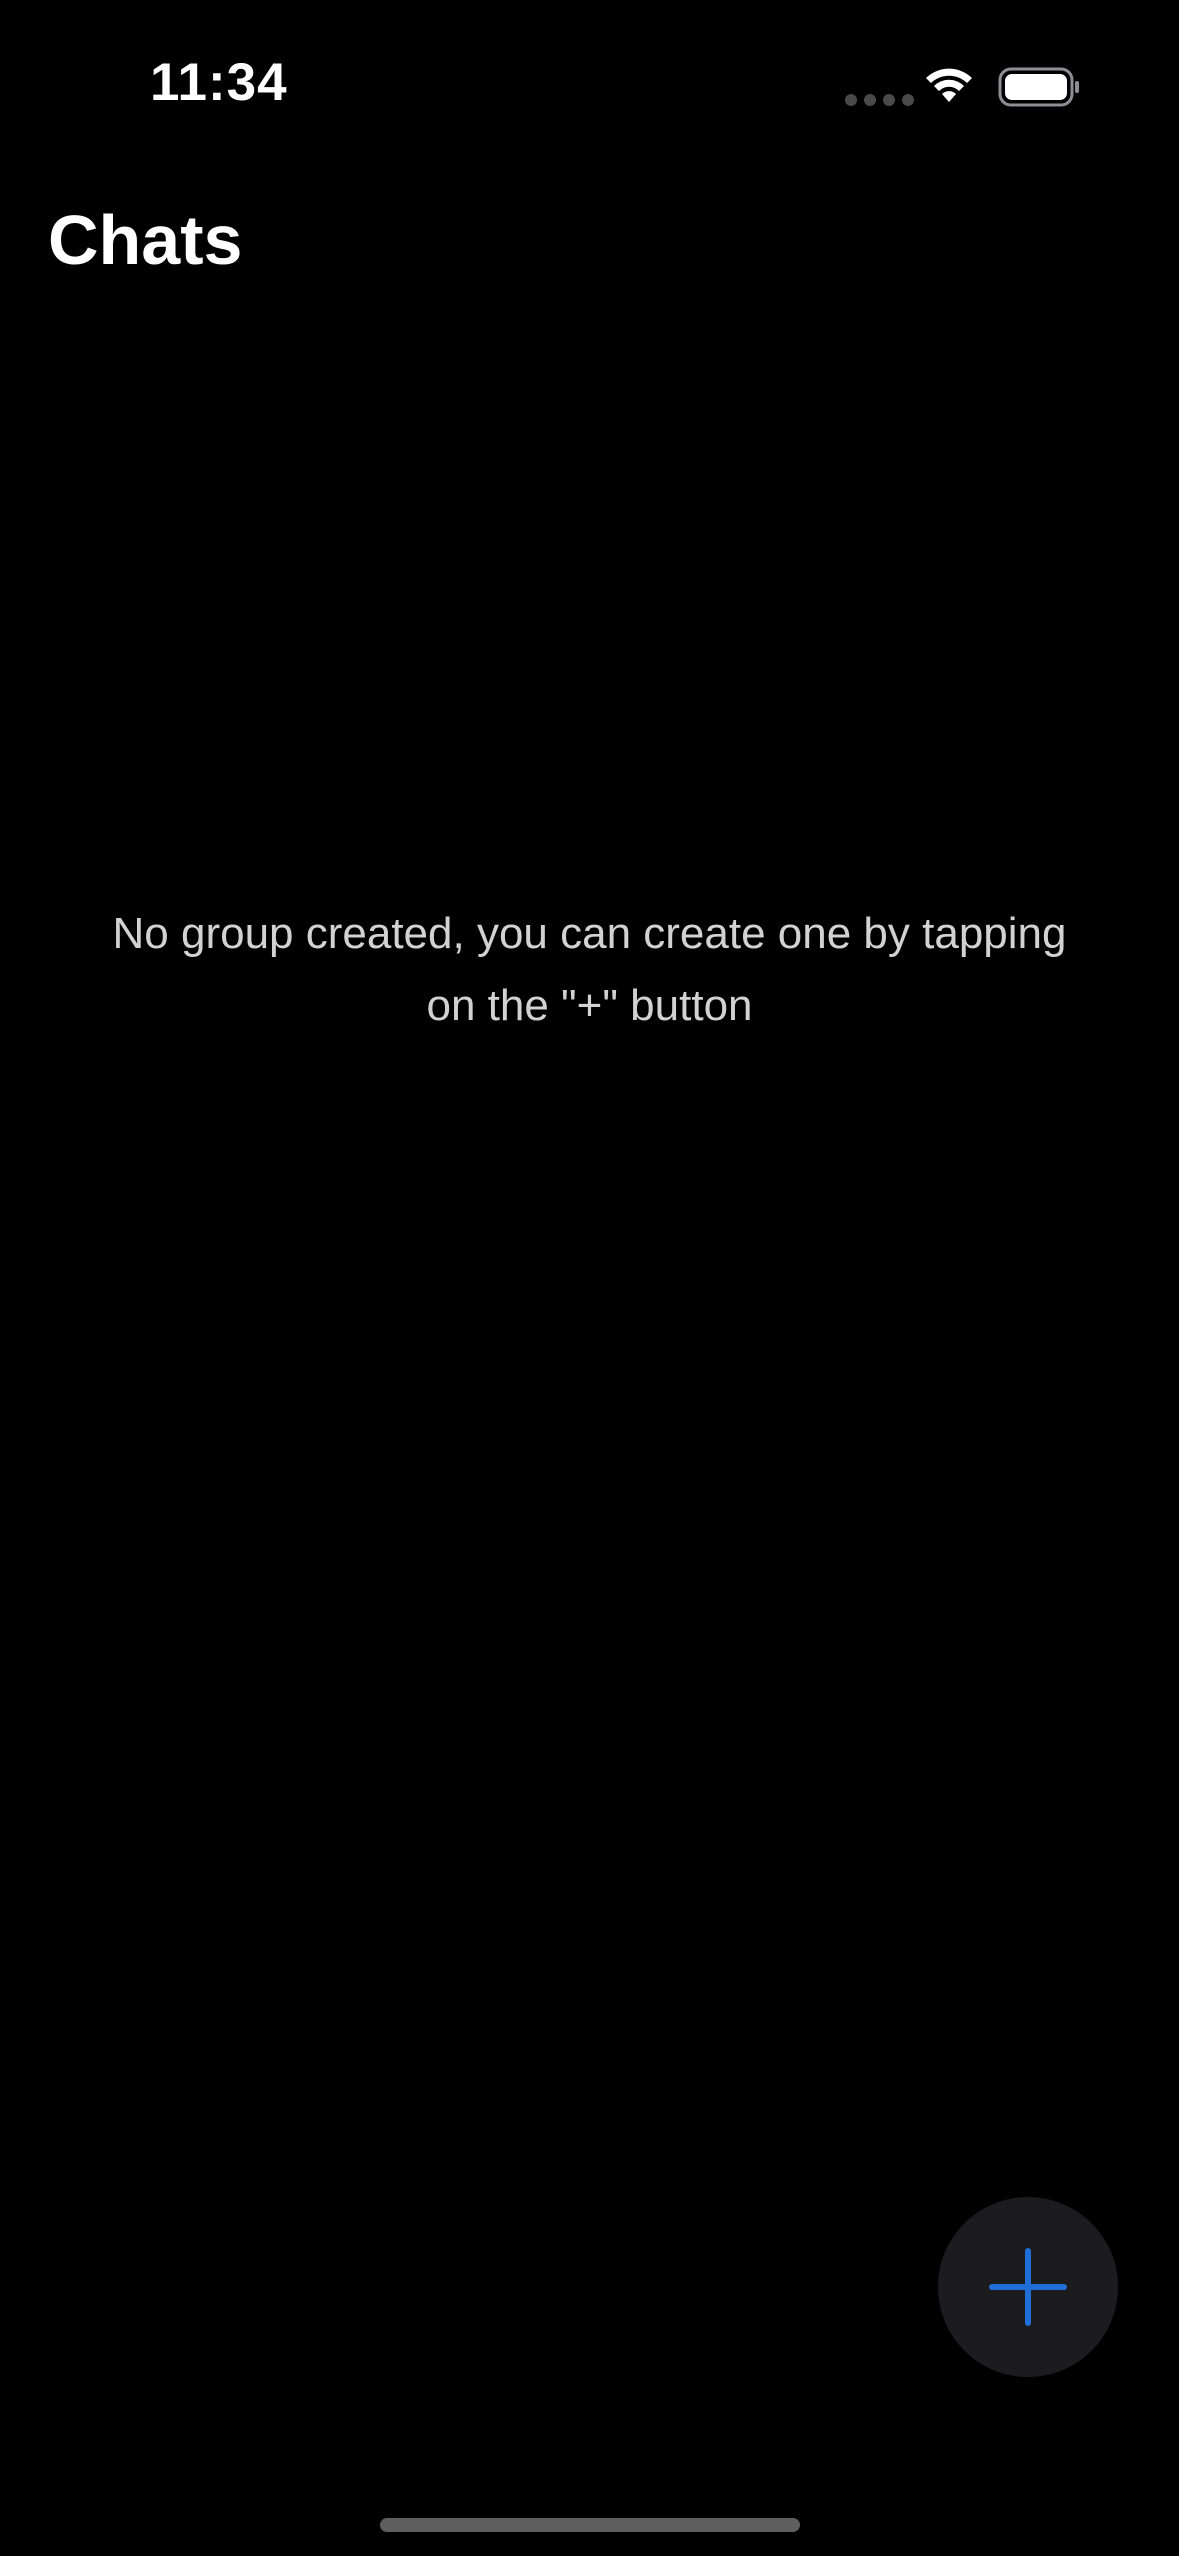 This screenshot has height=2556, width=1179. I want to click on home-indicator, so click(590, 2525).